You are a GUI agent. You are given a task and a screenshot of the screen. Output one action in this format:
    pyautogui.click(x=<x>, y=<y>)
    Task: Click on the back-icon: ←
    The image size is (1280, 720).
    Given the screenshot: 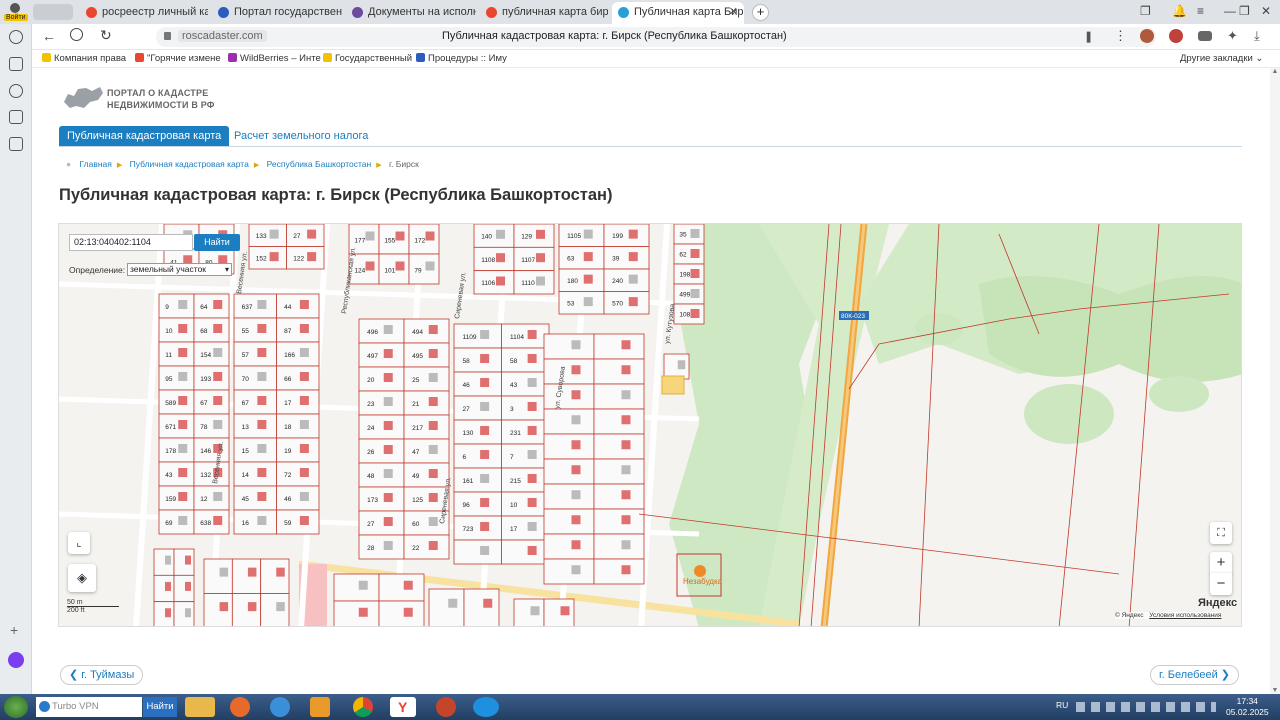 What is the action you would take?
    pyautogui.click(x=49, y=36)
    